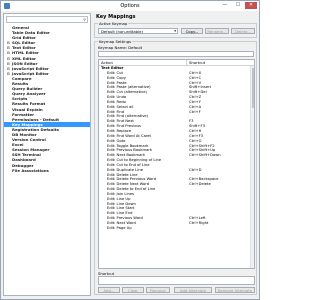 Image resolution: width=320 pixels, height=300 pixels. I want to click on sidebar-item-label: File Associations, so click(30, 170).